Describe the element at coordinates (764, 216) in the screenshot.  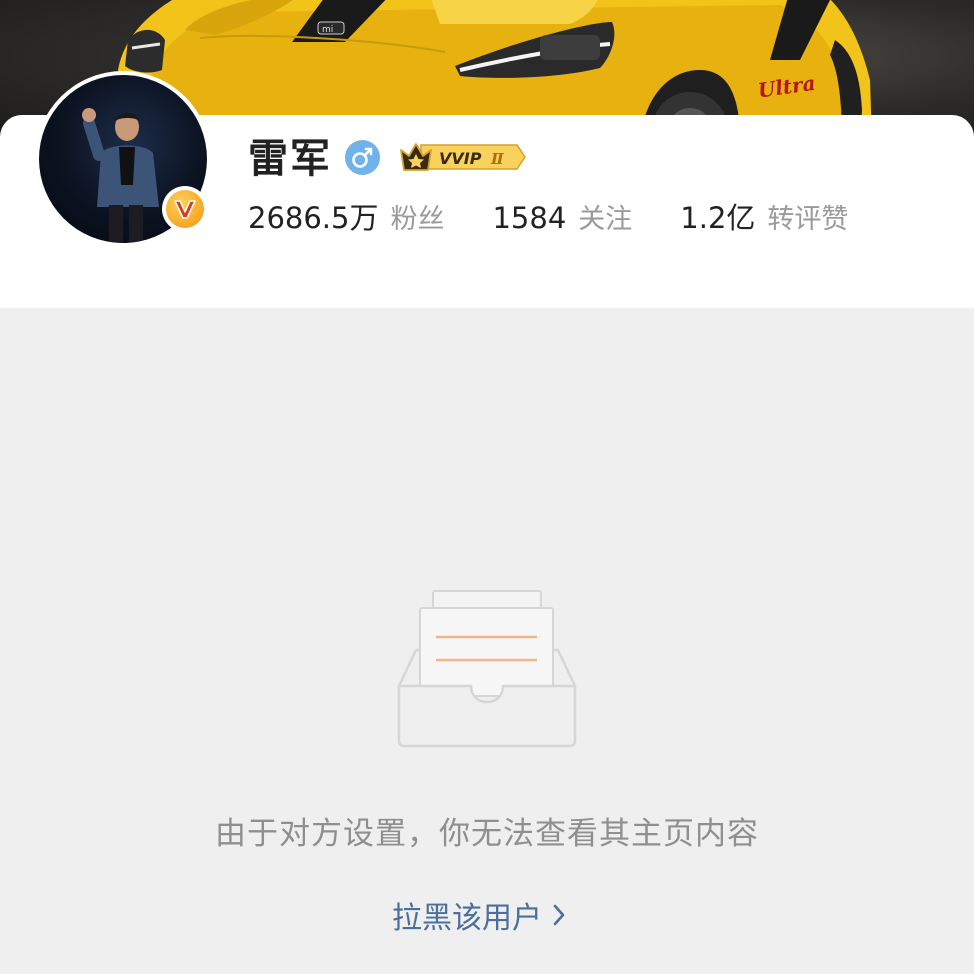
I see `stat-interactions: 1.2亿 转评赞` at that location.